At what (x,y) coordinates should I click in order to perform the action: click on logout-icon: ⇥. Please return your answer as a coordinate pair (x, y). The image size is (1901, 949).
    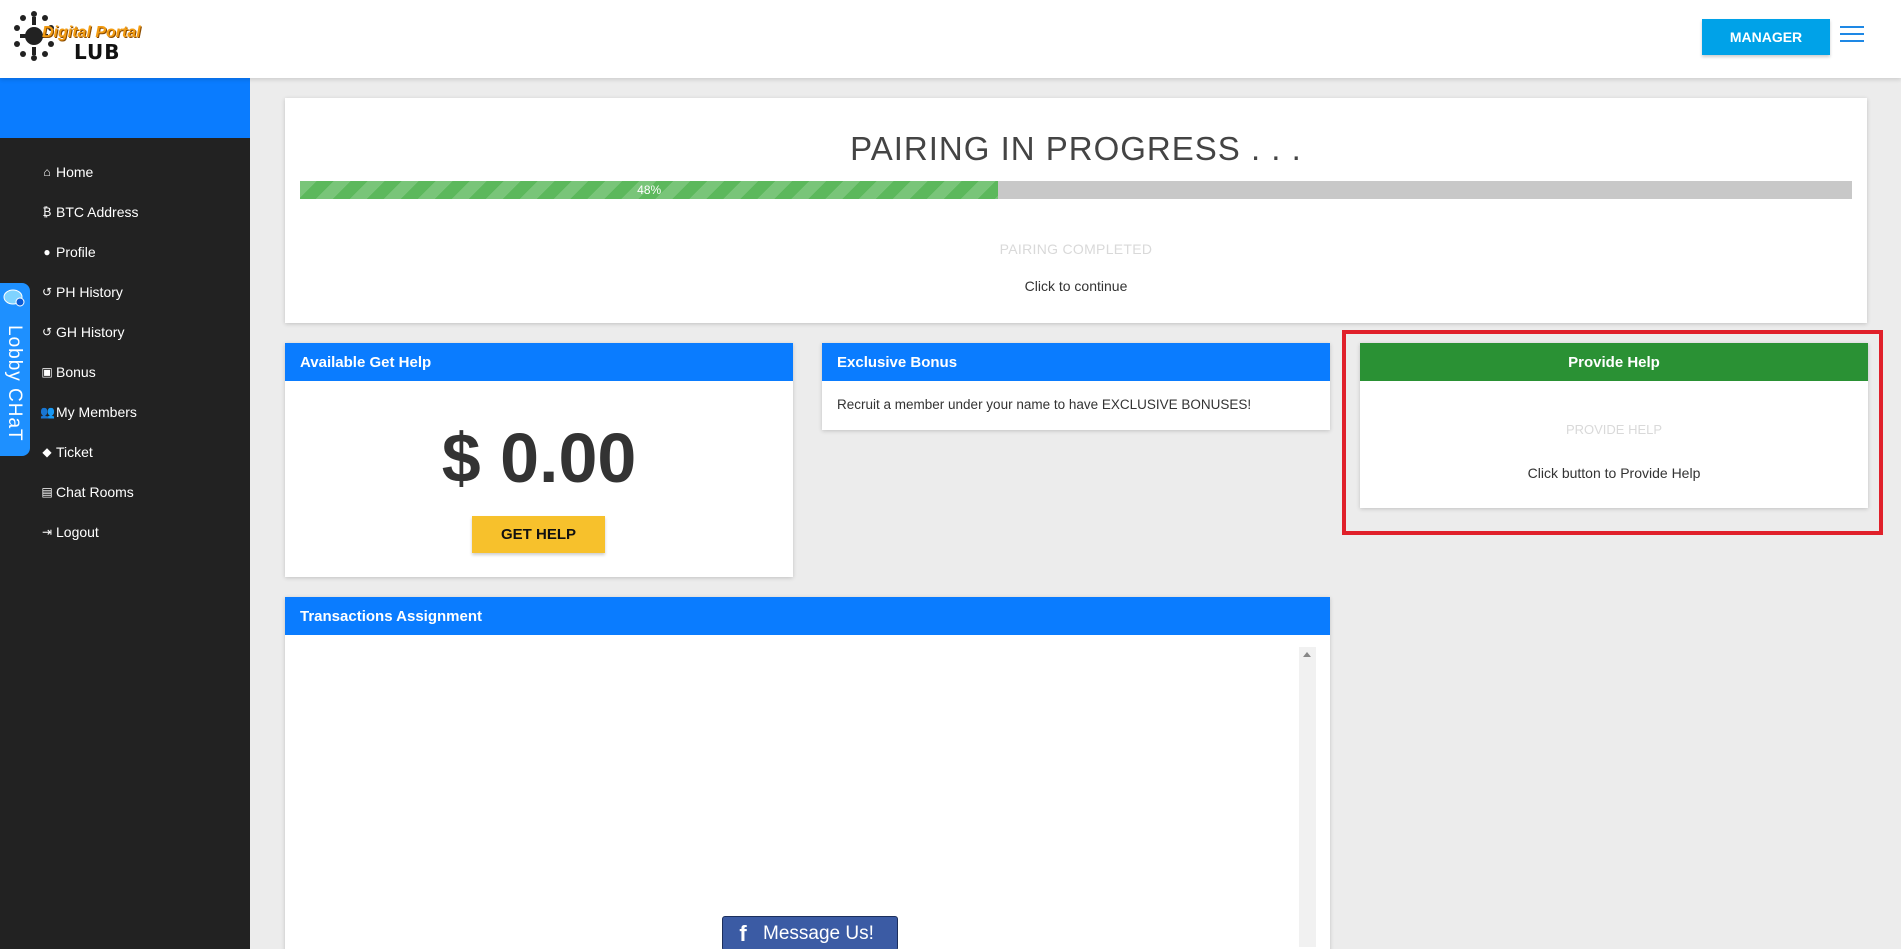
    Looking at the image, I should click on (47, 532).